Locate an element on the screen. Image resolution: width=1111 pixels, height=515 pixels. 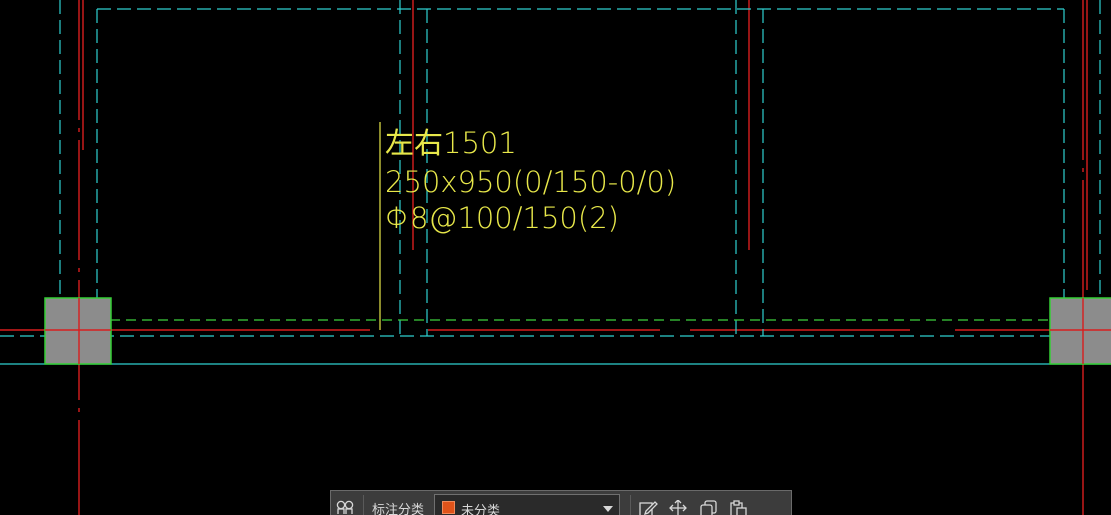
beam-annotation: 左右1501 250x950(0/150-0/0) Φ8@100/150(2) is located at coordinates (530, 180).